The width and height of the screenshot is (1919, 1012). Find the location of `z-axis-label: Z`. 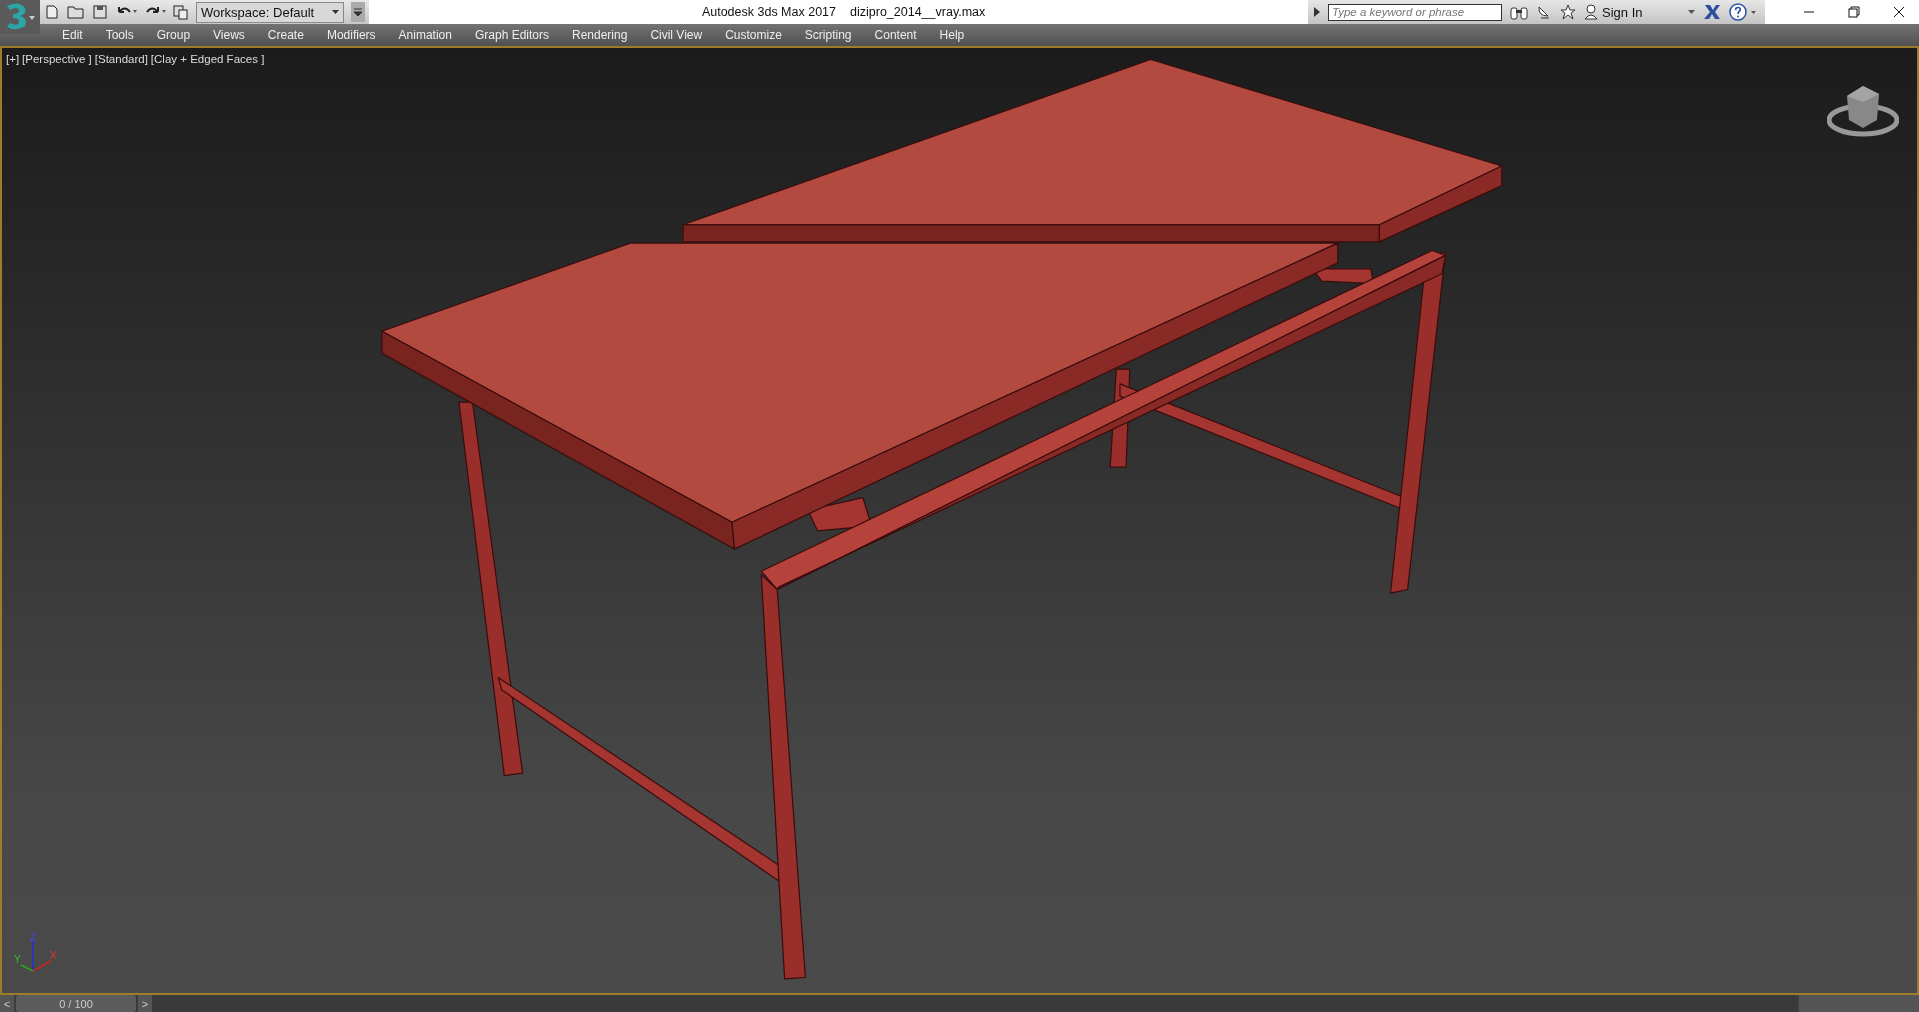

z-axis-label: Z is located at coordinates (33, 938).